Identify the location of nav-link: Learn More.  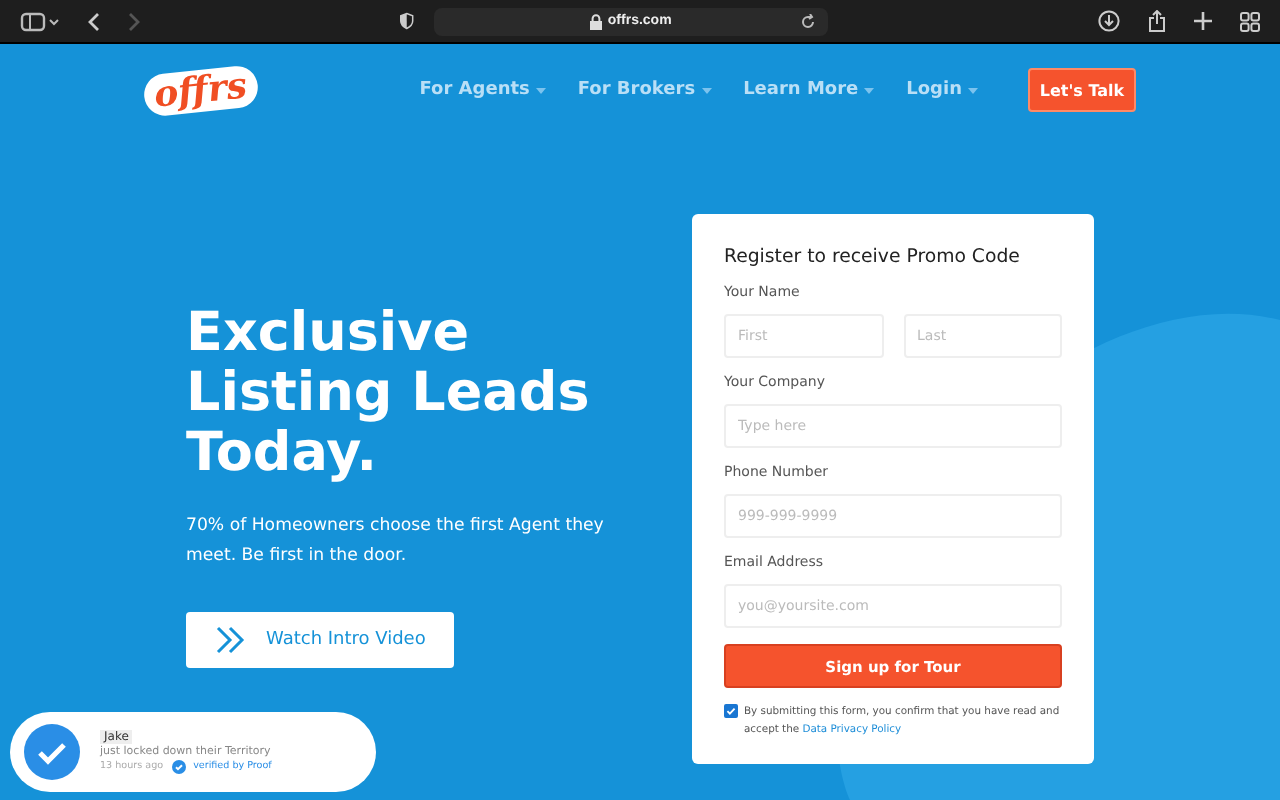
(809, 90).